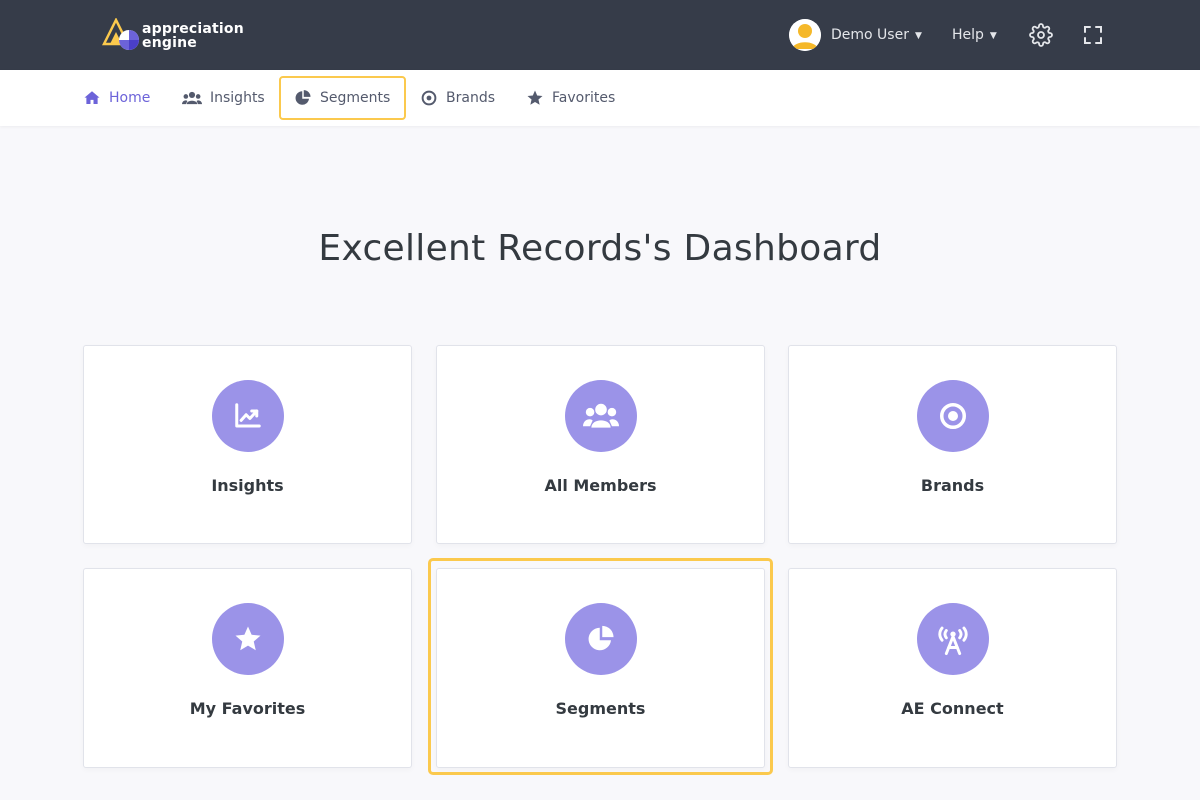 Image resolution: width=1200 pixels, height=800 pixels. I want to click on nav-segments: Segments, so click(342, 98).